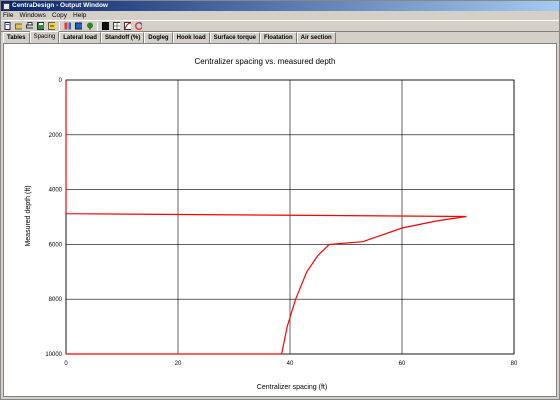 This screenshot has width=560, height=400. Describe the element at coordinates (56, 300) in the screenshot. I see `y-tick-label: 8000` at that location.